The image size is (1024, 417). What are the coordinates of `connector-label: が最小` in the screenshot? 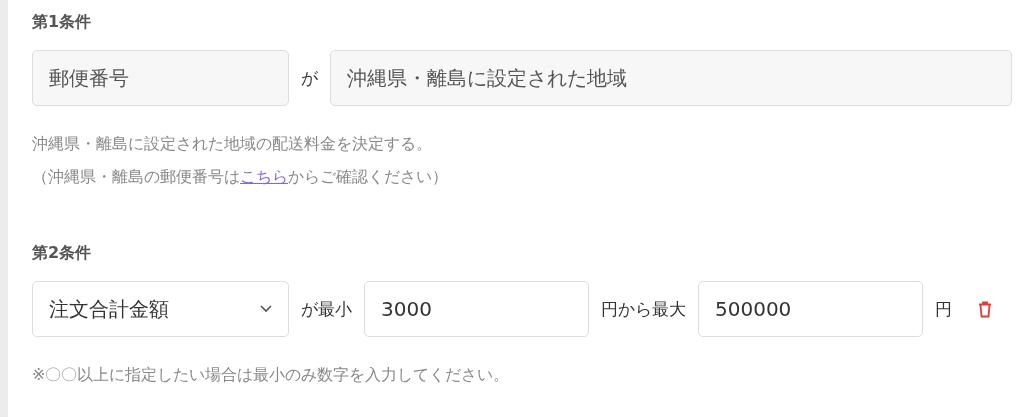 It's located at (326, 309).